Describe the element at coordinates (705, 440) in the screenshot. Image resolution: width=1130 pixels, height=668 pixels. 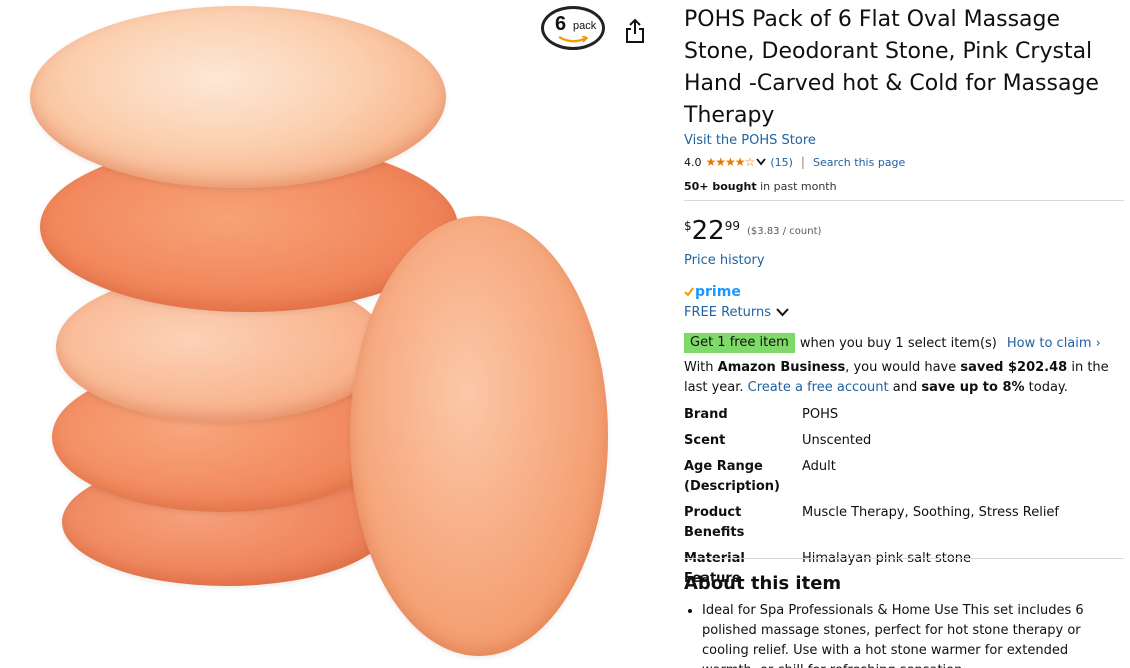
I see `spec-label: Scent` at that location.